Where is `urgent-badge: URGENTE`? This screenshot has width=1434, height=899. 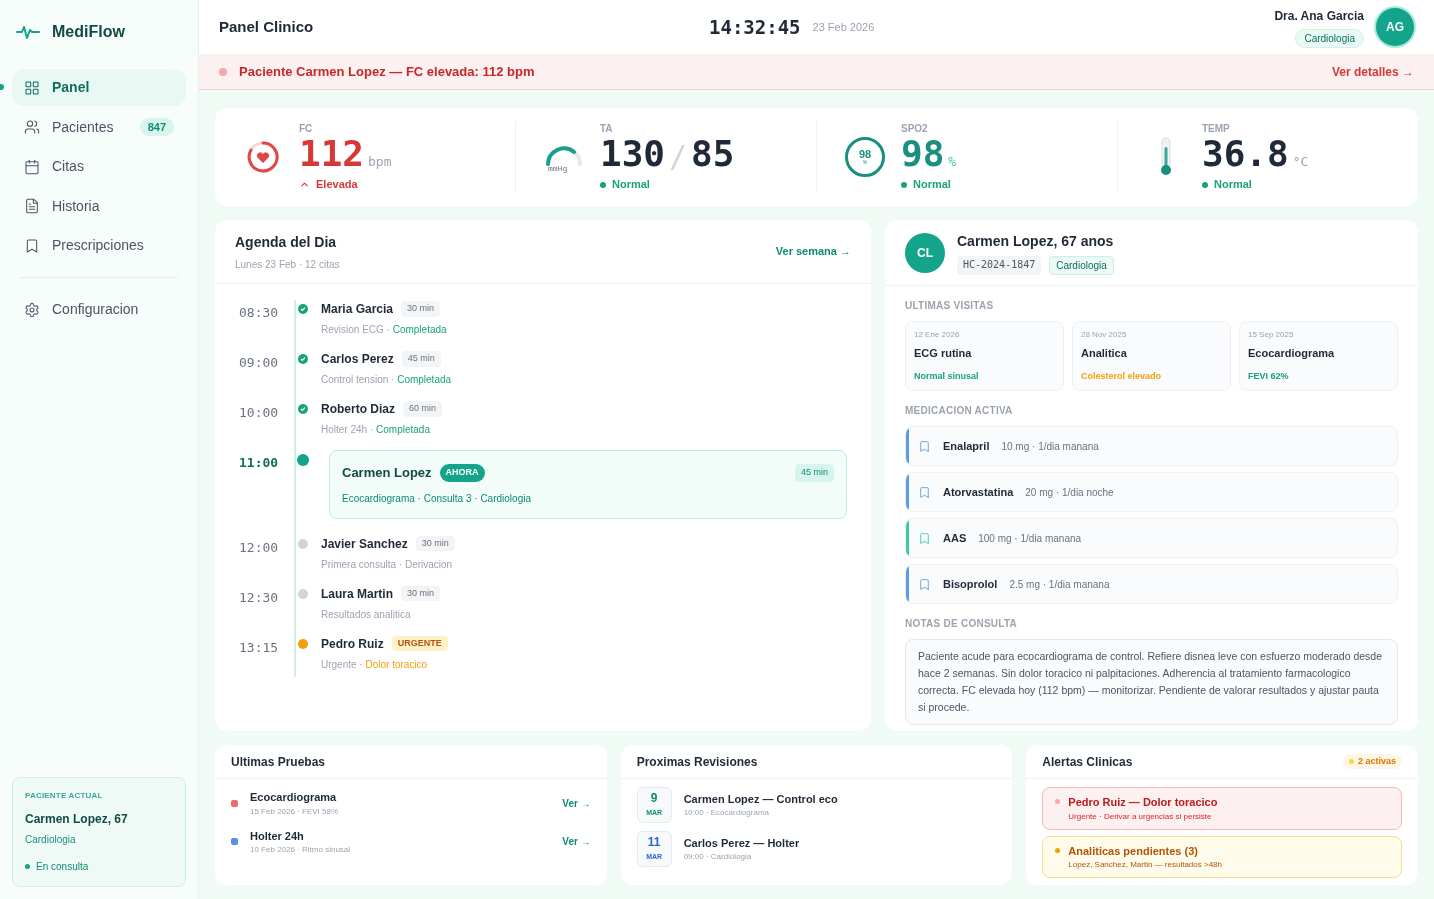 urgent-badge: URGENTE is located at coordinates (419, 643).